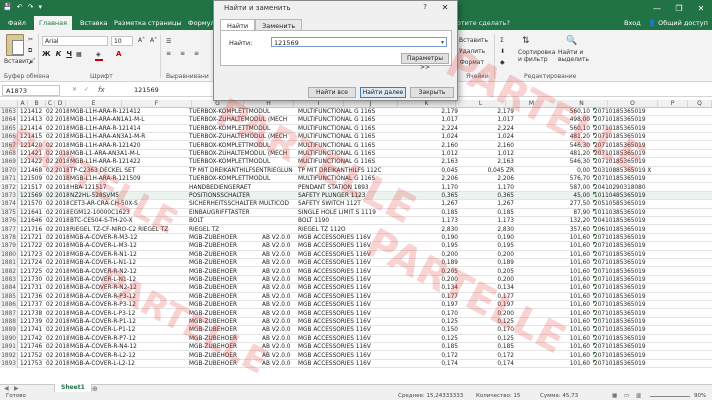 Image resolution: width=712 pixels, height=400 pixels. I want to click on find-what-input: 121569 ▾, so click(359, 42).